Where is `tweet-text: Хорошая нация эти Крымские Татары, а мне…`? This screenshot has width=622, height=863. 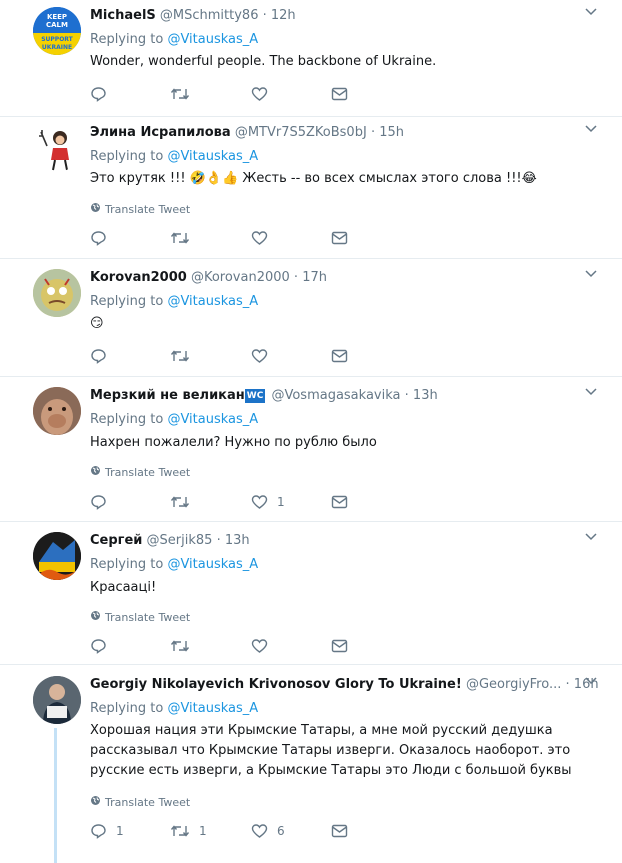
tweet-text: Хорошая нация эти Крымские Татары, а мне… is located at coordinates (331, 750).